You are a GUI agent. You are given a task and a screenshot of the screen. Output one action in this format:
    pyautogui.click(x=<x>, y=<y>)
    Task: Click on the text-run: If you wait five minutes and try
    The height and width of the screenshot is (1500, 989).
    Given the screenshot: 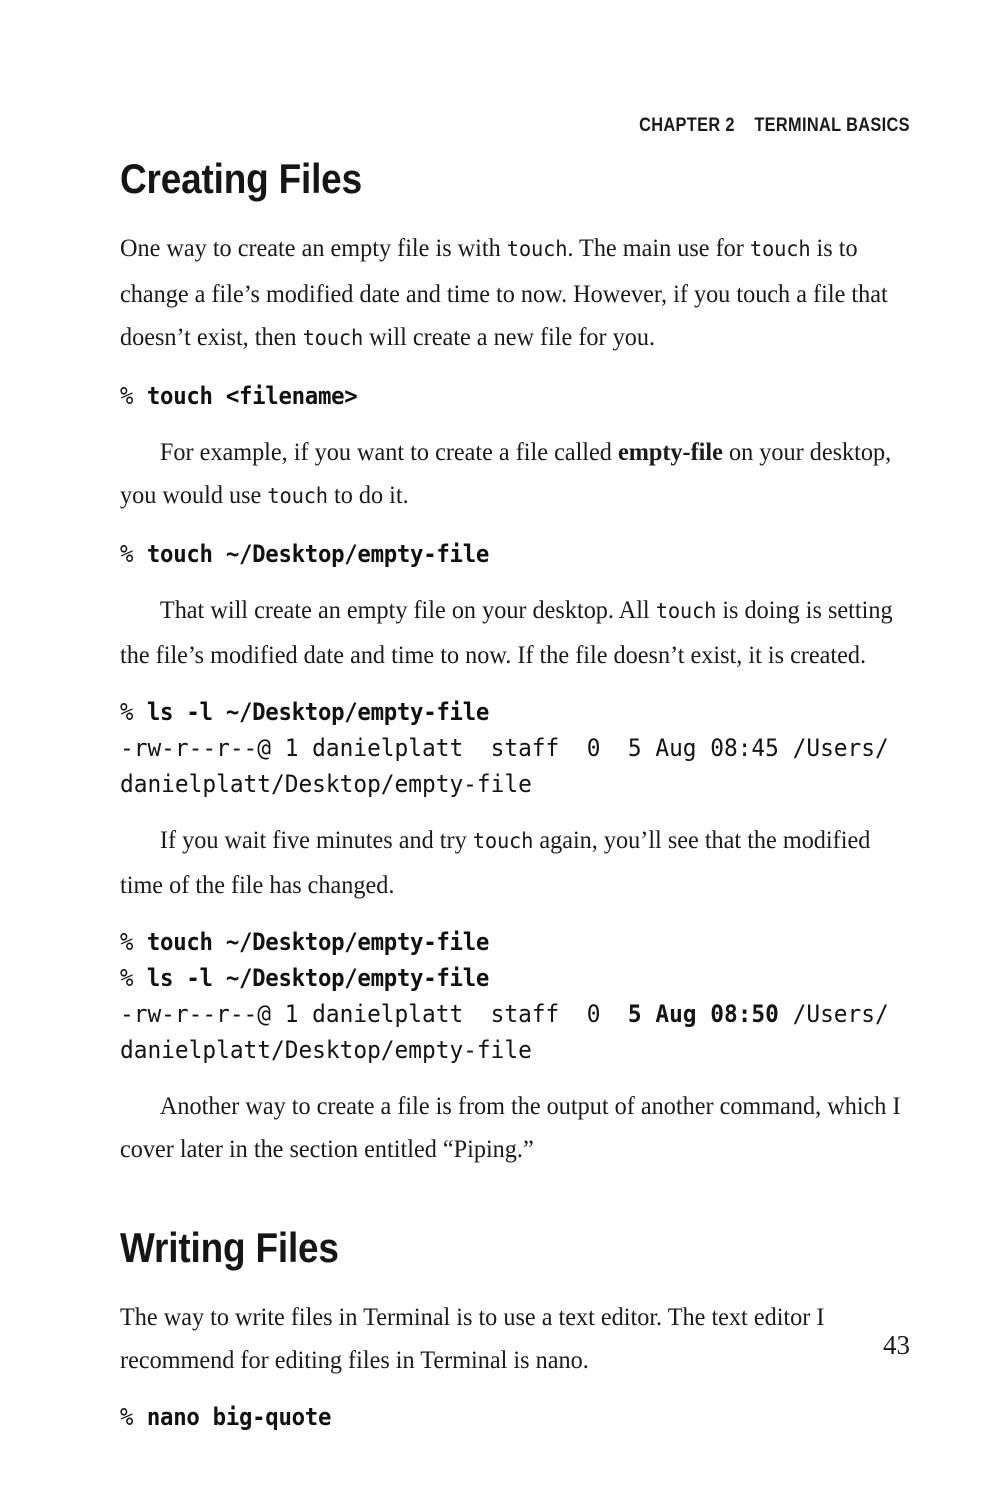 What is the action you would take?
    pyautogui.click(x=316, y=839)
    